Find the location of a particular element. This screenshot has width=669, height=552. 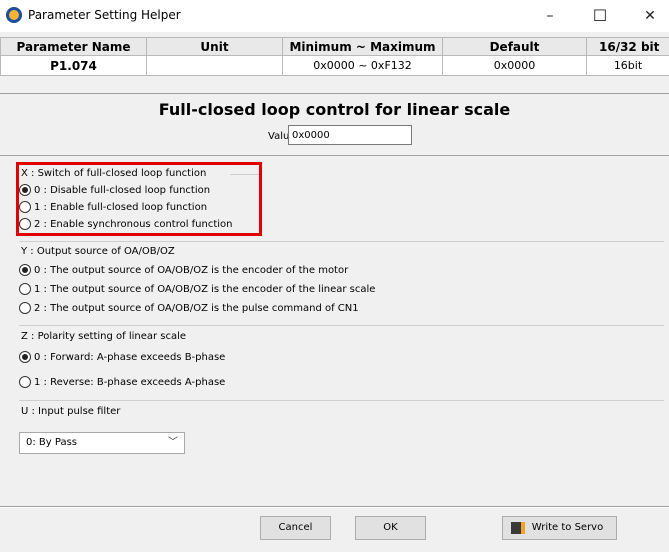

select-value: 0: By Pass is located at coordinates (51, 442).